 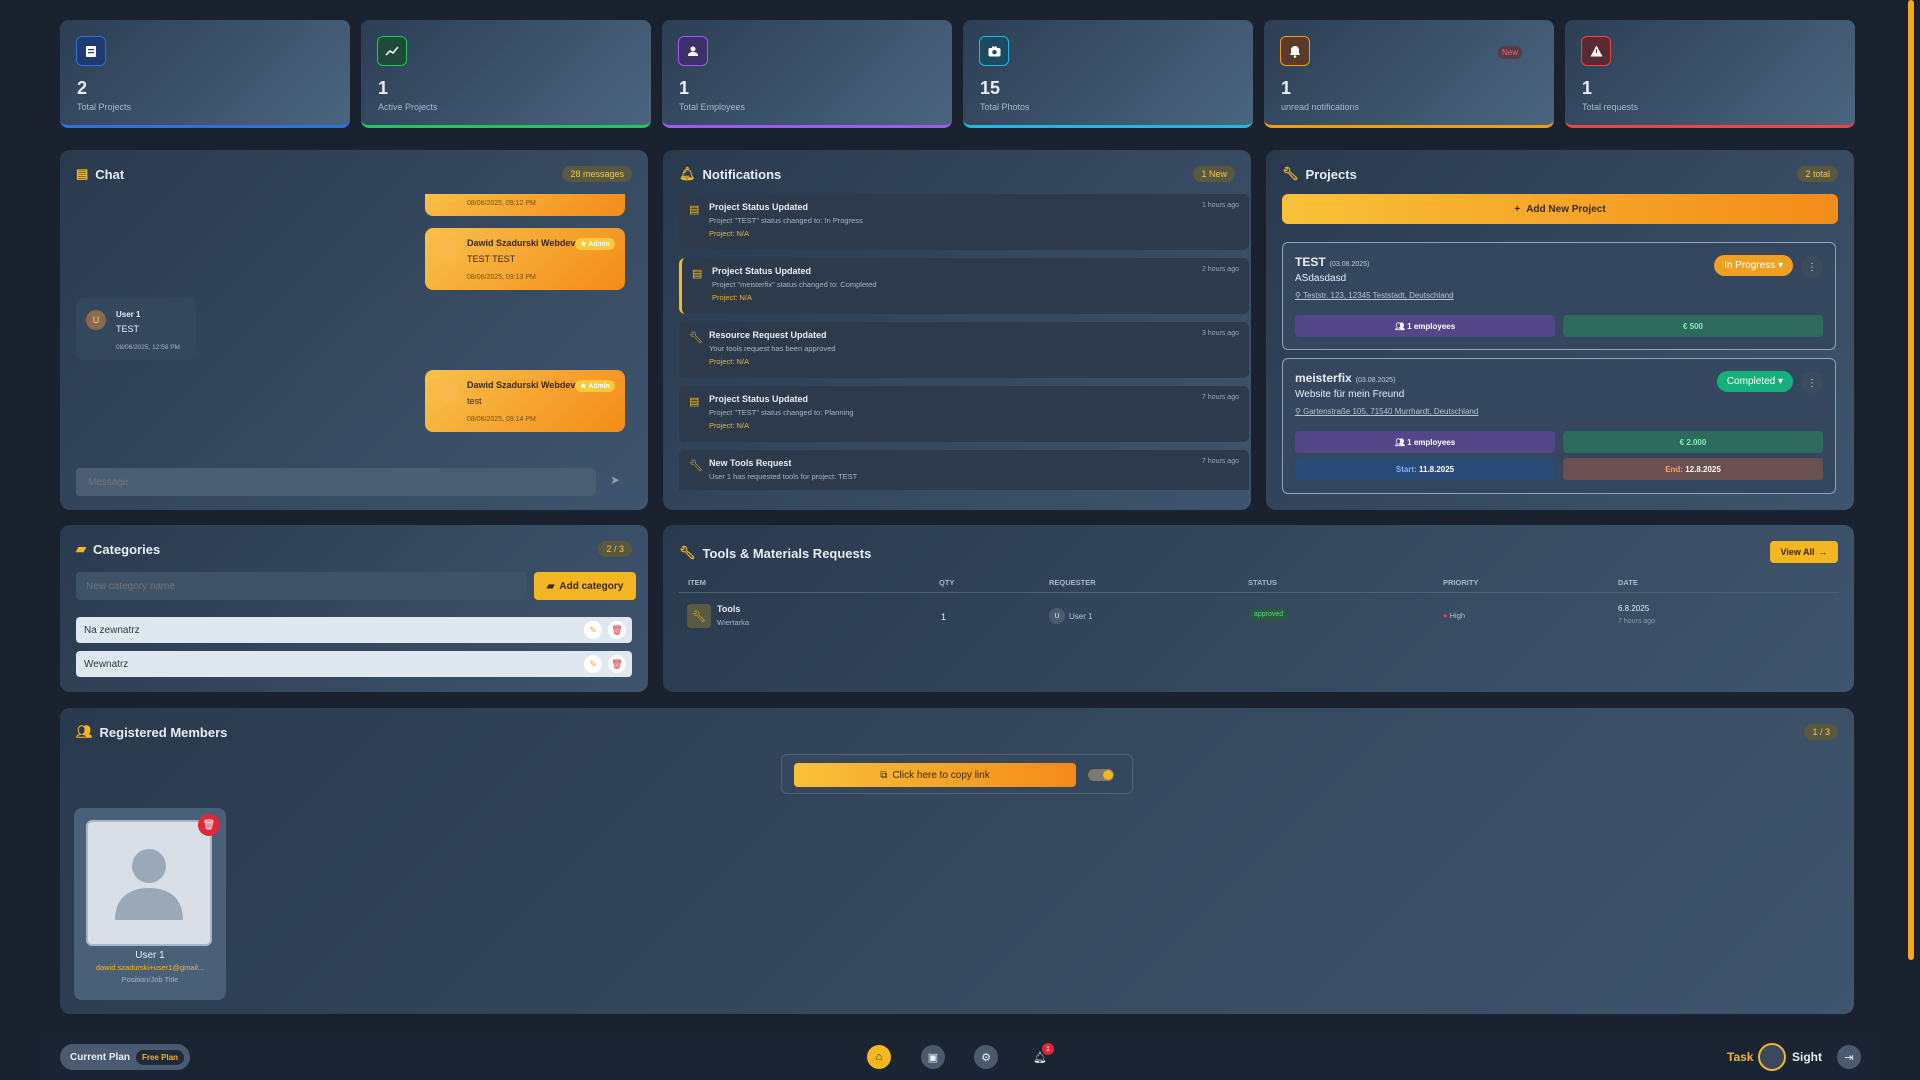 I want to click on project-name: TEST (03.08.2025), so click(x=1332, y=262).